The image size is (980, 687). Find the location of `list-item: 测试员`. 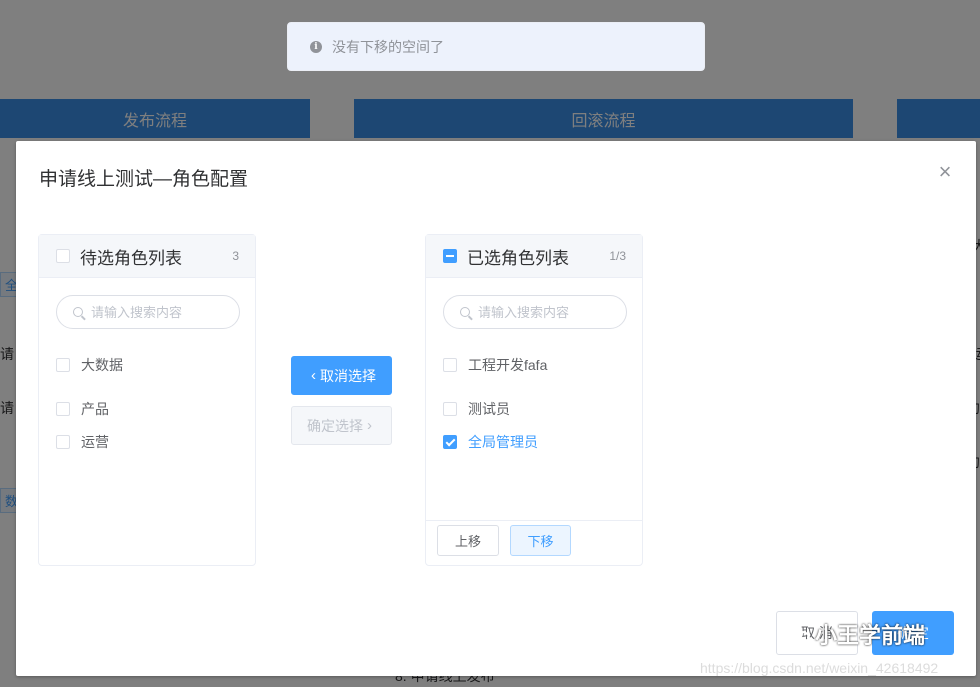

list-item: 测试员 is located at coordinates (476, 409).